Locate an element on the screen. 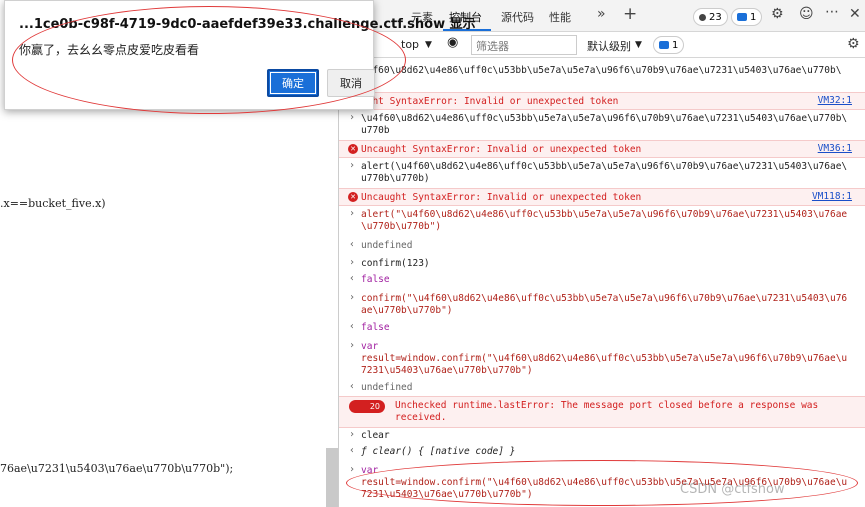 This screenshot has height=507, width=865. page-scrollbar is located at coordinates (332, 477).